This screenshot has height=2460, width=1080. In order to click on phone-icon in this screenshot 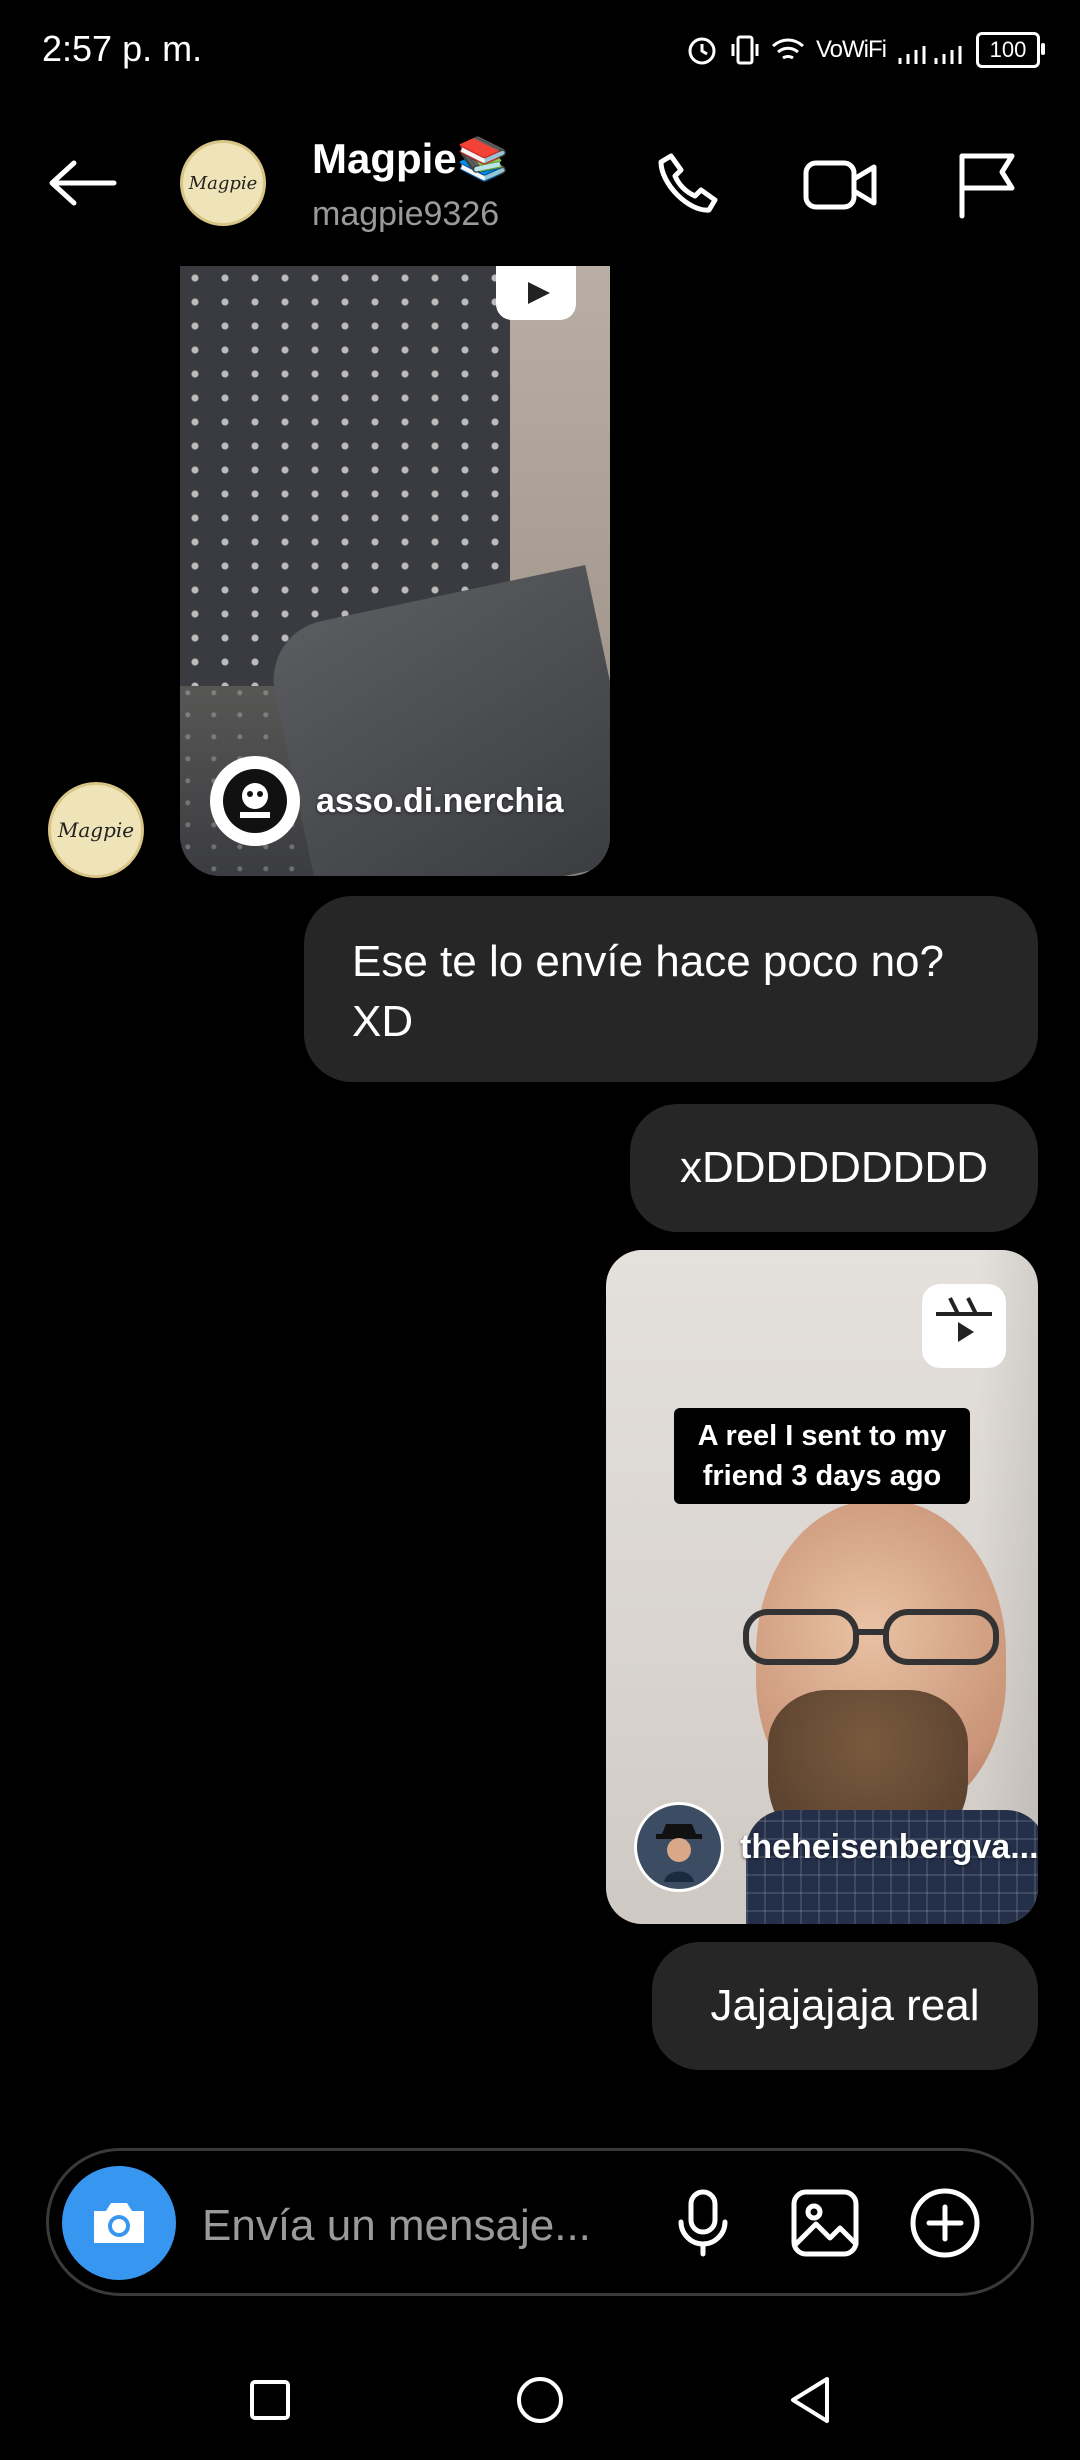, I will do `click(688, 183)`.